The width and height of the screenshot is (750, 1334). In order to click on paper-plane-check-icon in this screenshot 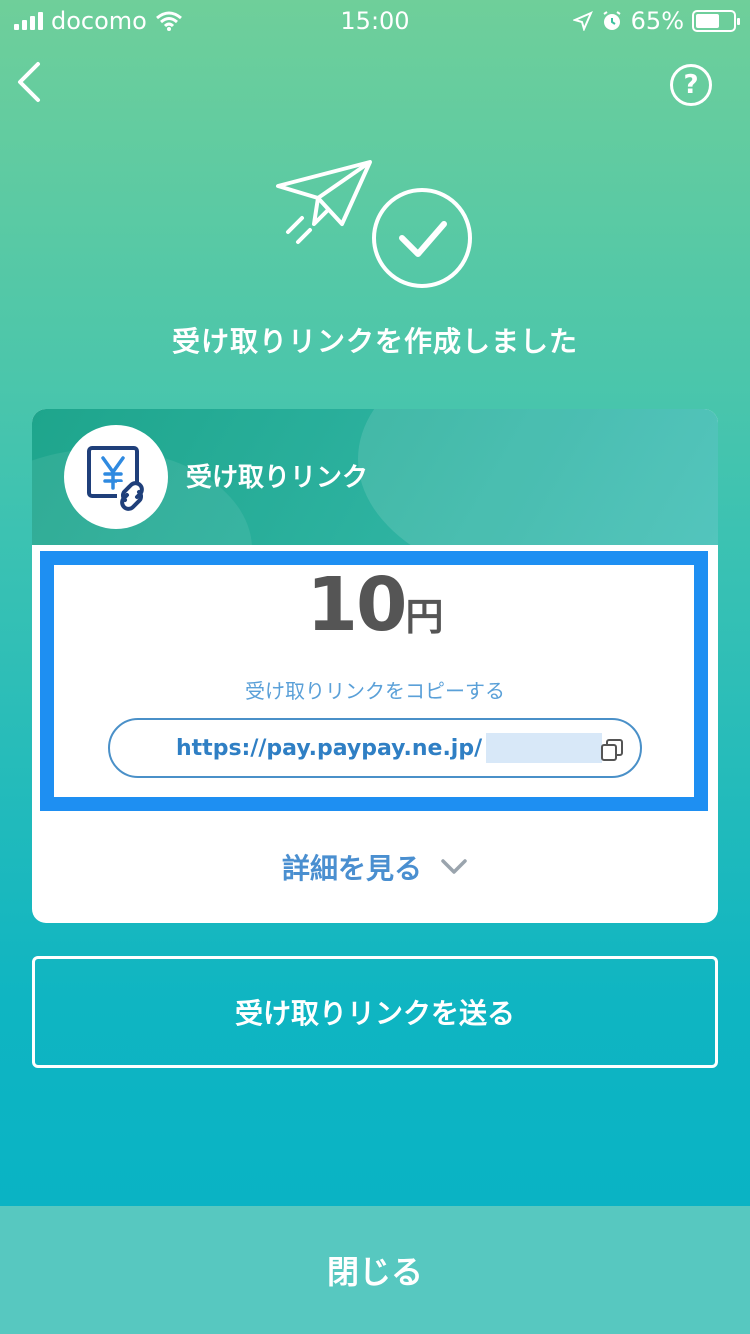, I will do `click(374, 224)`.